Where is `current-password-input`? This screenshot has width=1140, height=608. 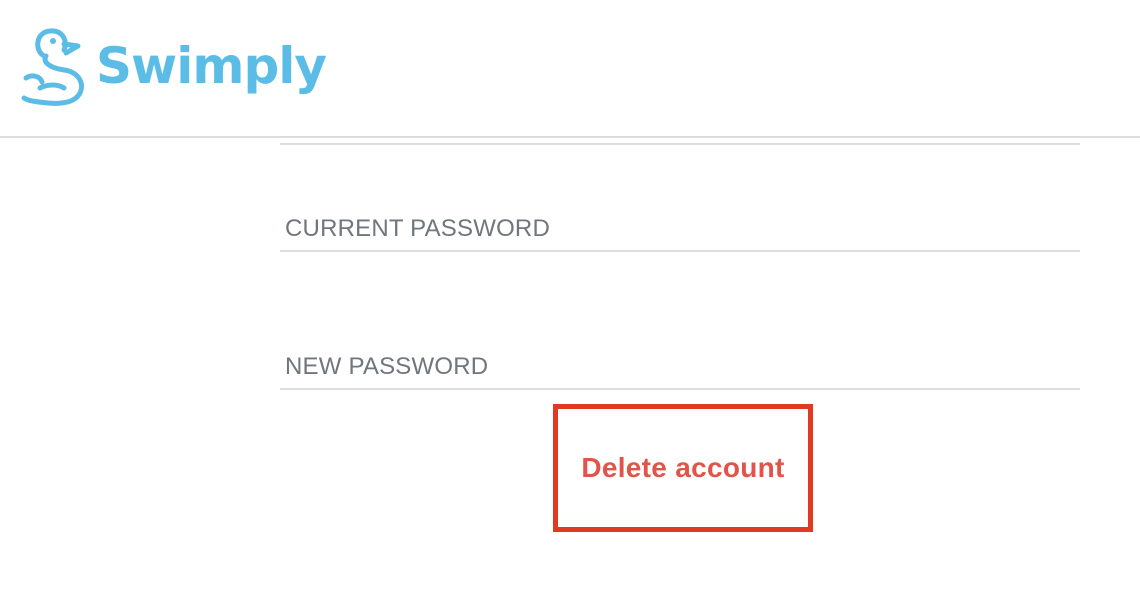 current-password-input is located at coordinates (680, 229).